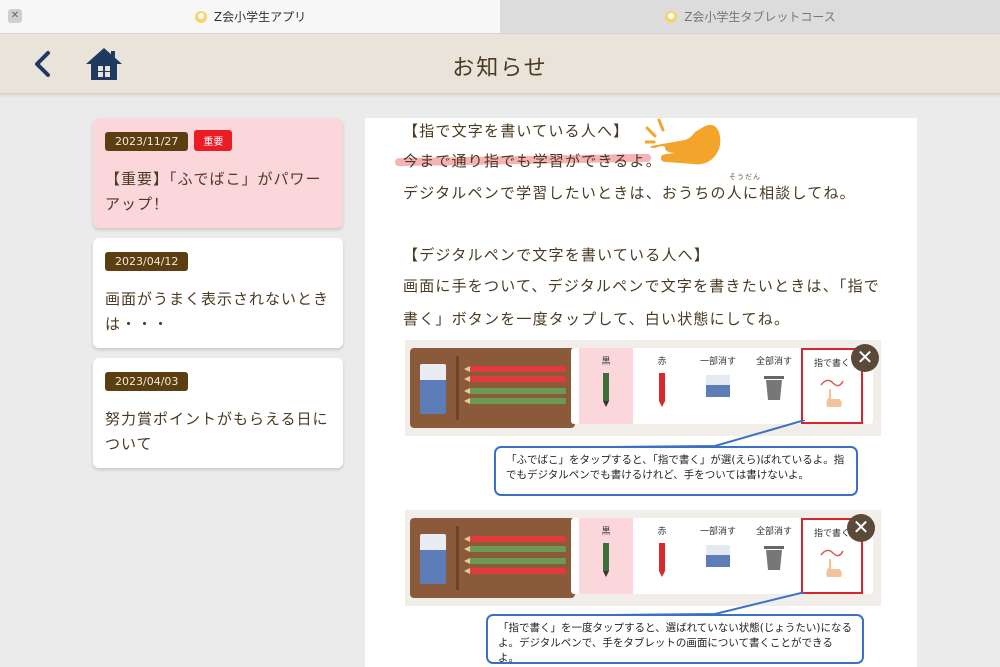 This screenshot has height=667, width=1000. Describe the element at coordinates (147, 381) in the screenshot. I see `notice-date: 2023/04/03` at that location.